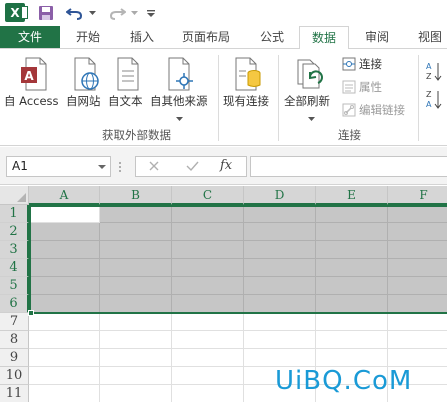 The image size is (447, 402). Describe the element at coordinates (58, 166) in the screenshot. I see `name-box: A1` at that location.